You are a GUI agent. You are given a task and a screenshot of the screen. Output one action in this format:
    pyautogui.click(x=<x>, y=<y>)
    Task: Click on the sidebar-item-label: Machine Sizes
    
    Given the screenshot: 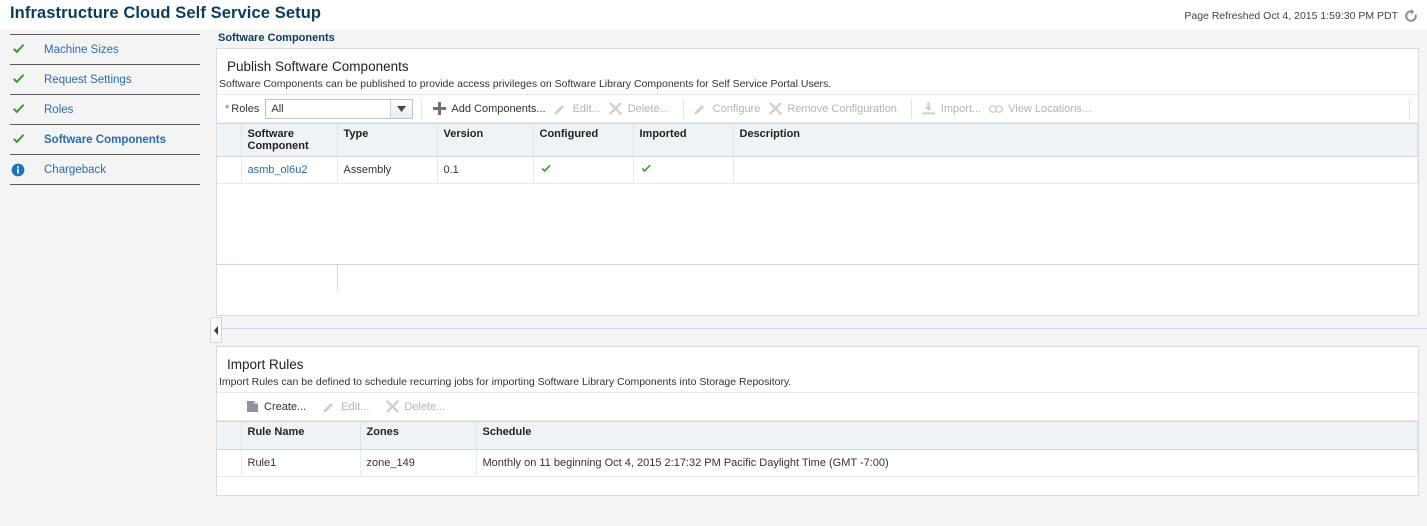 What is the action you would take?
    pyautogui.click(x=81, y=49)
    